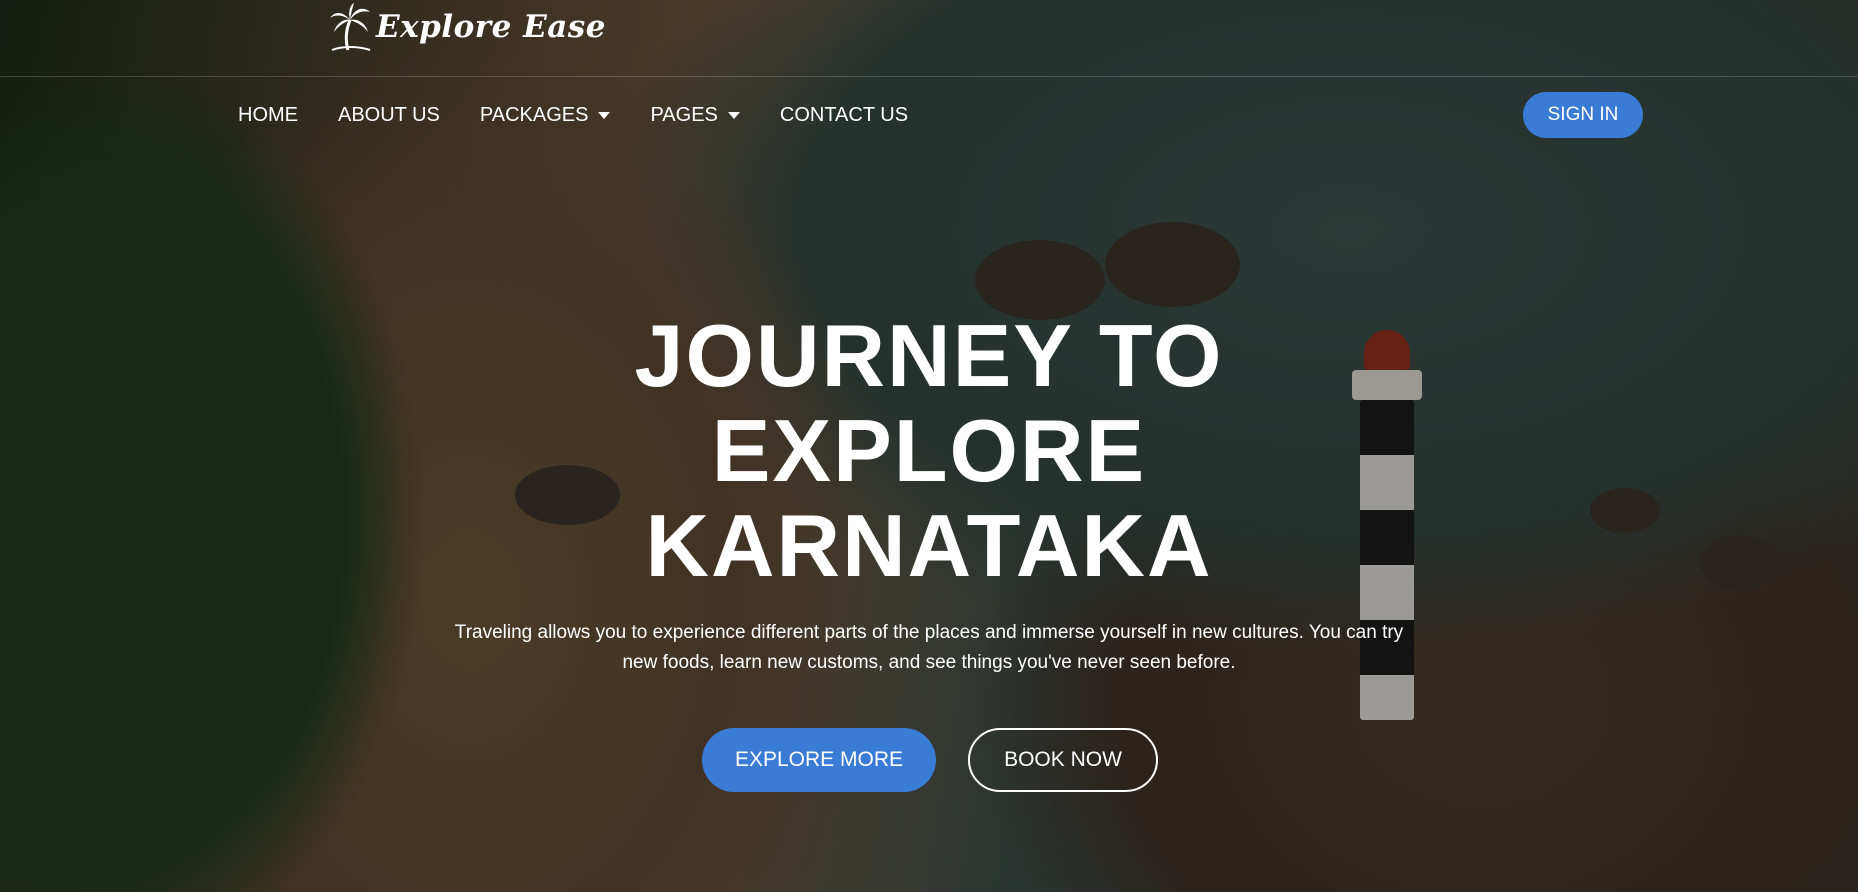  I want to click on nav-item-contact-us: CONTACT US, so click(844, 115).